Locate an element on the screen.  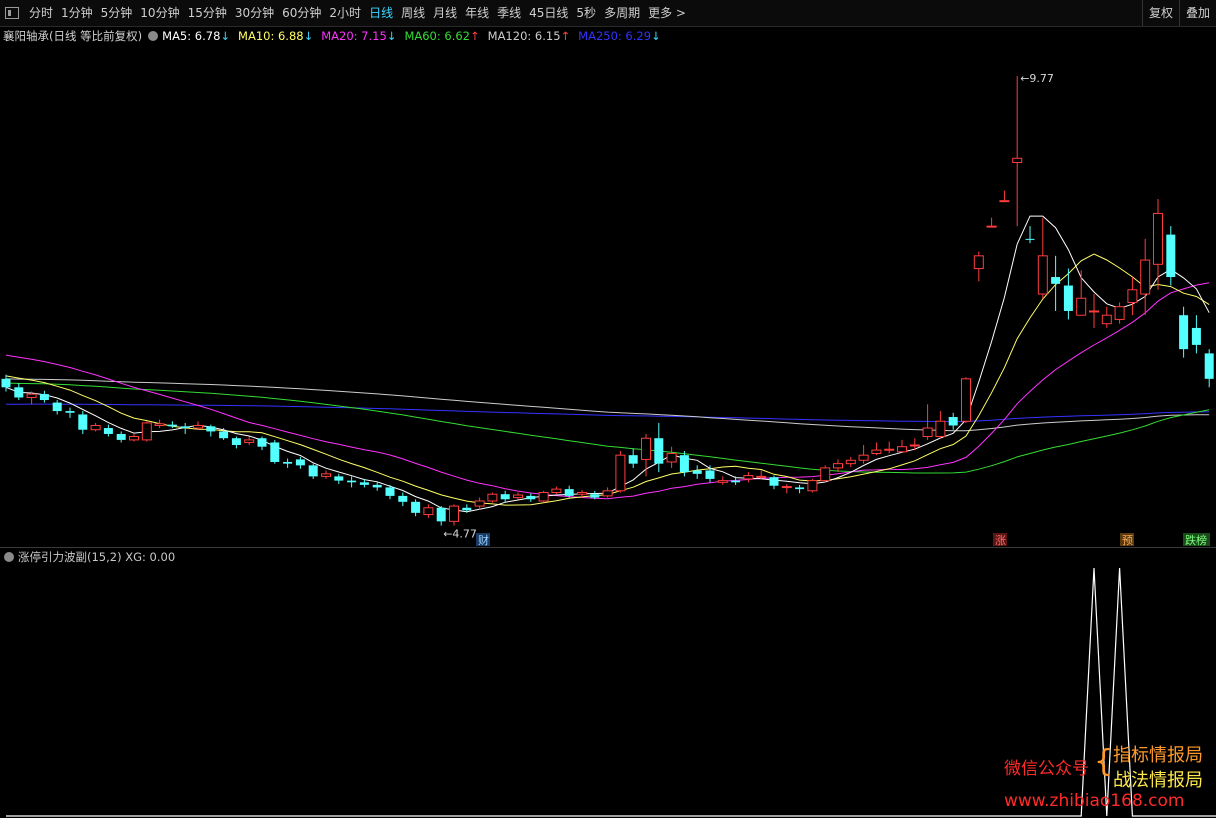
indicator-legend: 涨停引力波副(15,2) XG: 0.00 is located at coordinates (87, 557).